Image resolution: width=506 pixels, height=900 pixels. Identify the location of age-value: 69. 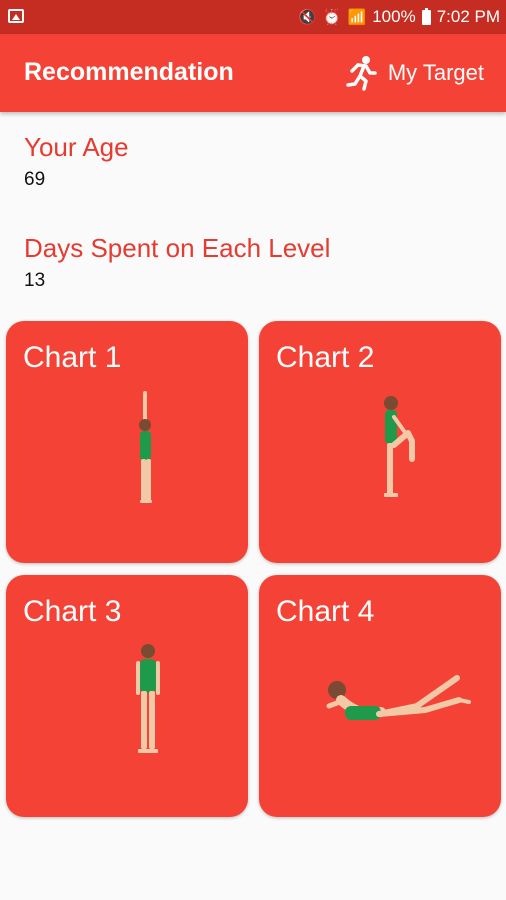
(35, 179).